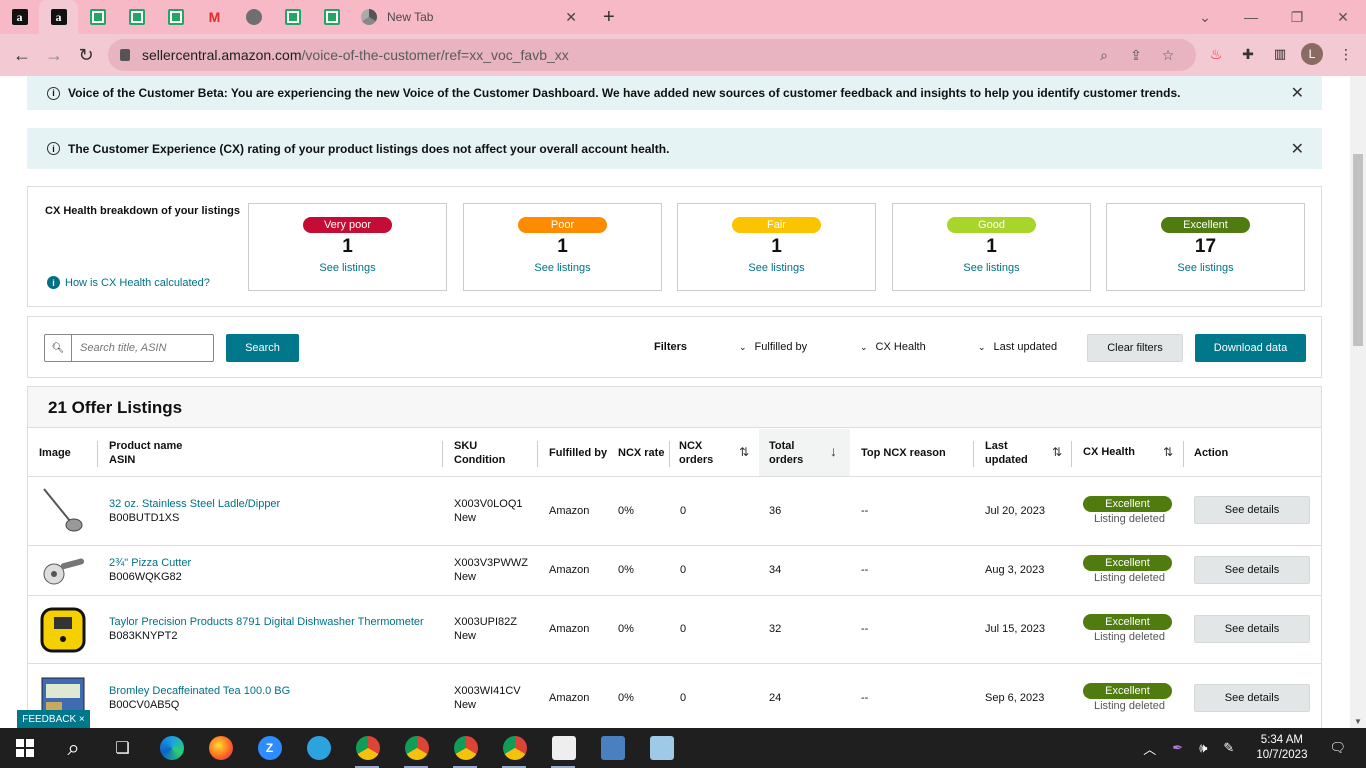 The width and height of the screenshot is (1366, 768). What do you see at coordinates (661, 748) in the screenshot?
I see `notepad-icon` at bounding box center [661, 748].